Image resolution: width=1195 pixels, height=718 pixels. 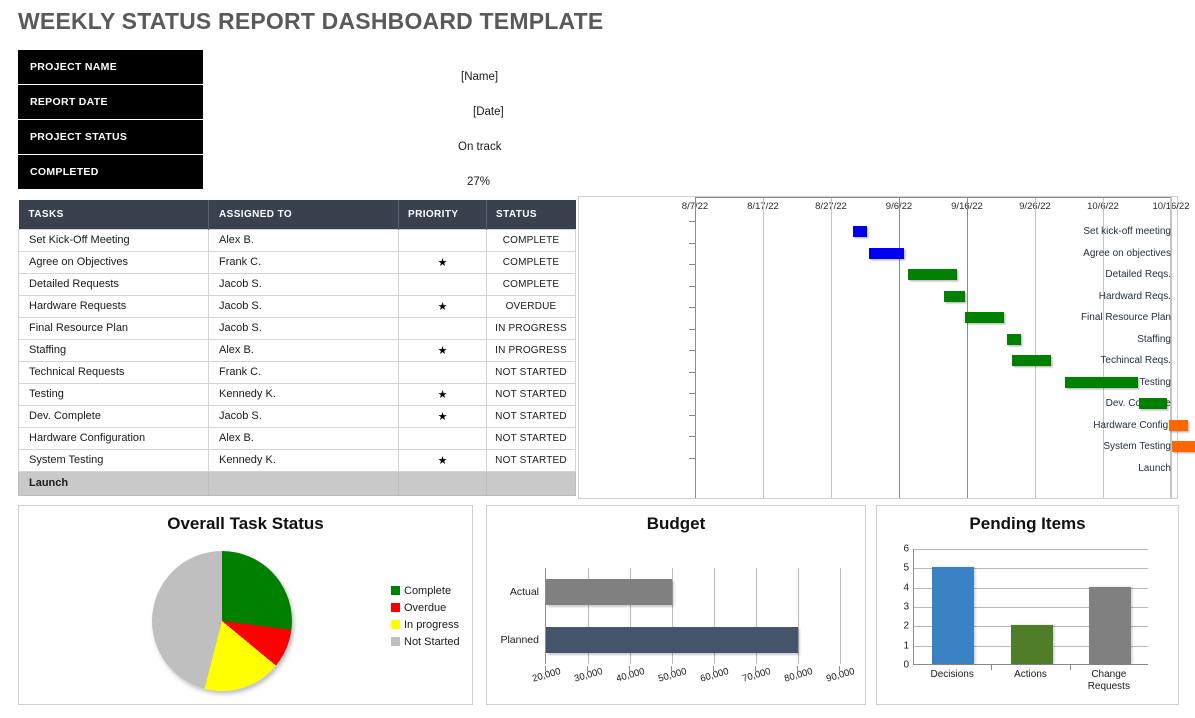 What do you see at coordinates (297, 394) in the screenshot?
I see `table-row: Testing Kennedy K. ★ NOT STARTED` at bounding box center [297, 394].